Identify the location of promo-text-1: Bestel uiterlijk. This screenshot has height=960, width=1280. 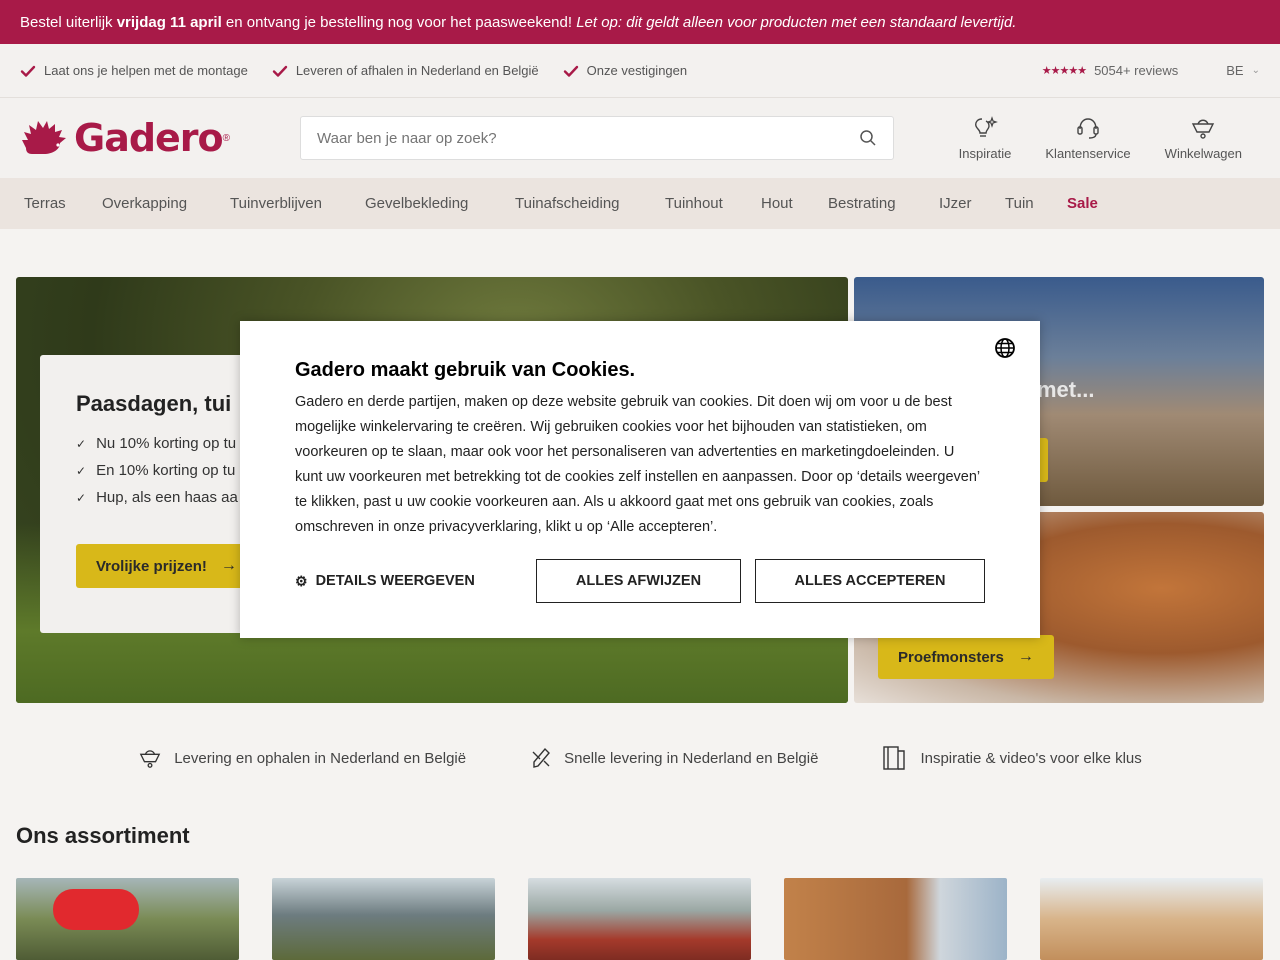
(68, 22).